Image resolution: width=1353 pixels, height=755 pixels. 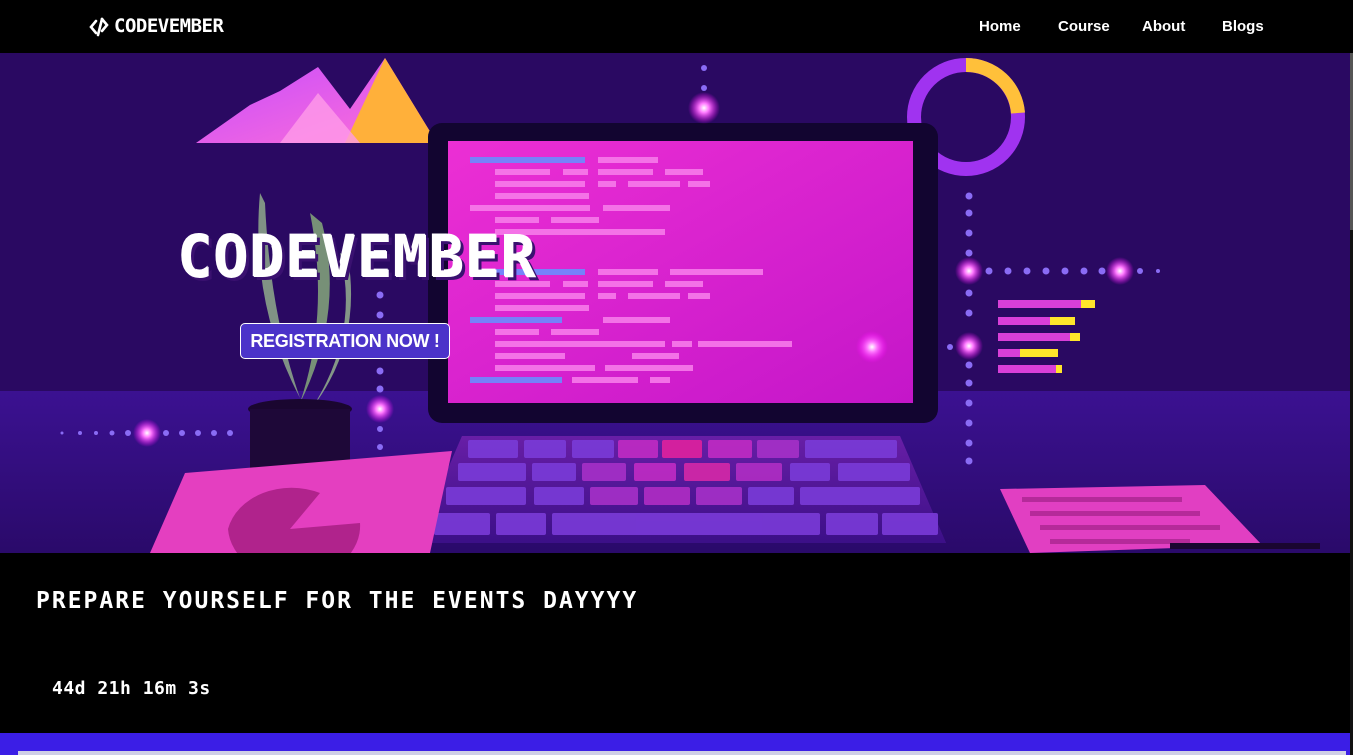 What do you see at coordinates (169, 26) in the screenshot?
I see `logo-text: CODEVEMBER` at bounding box center [169, 26].